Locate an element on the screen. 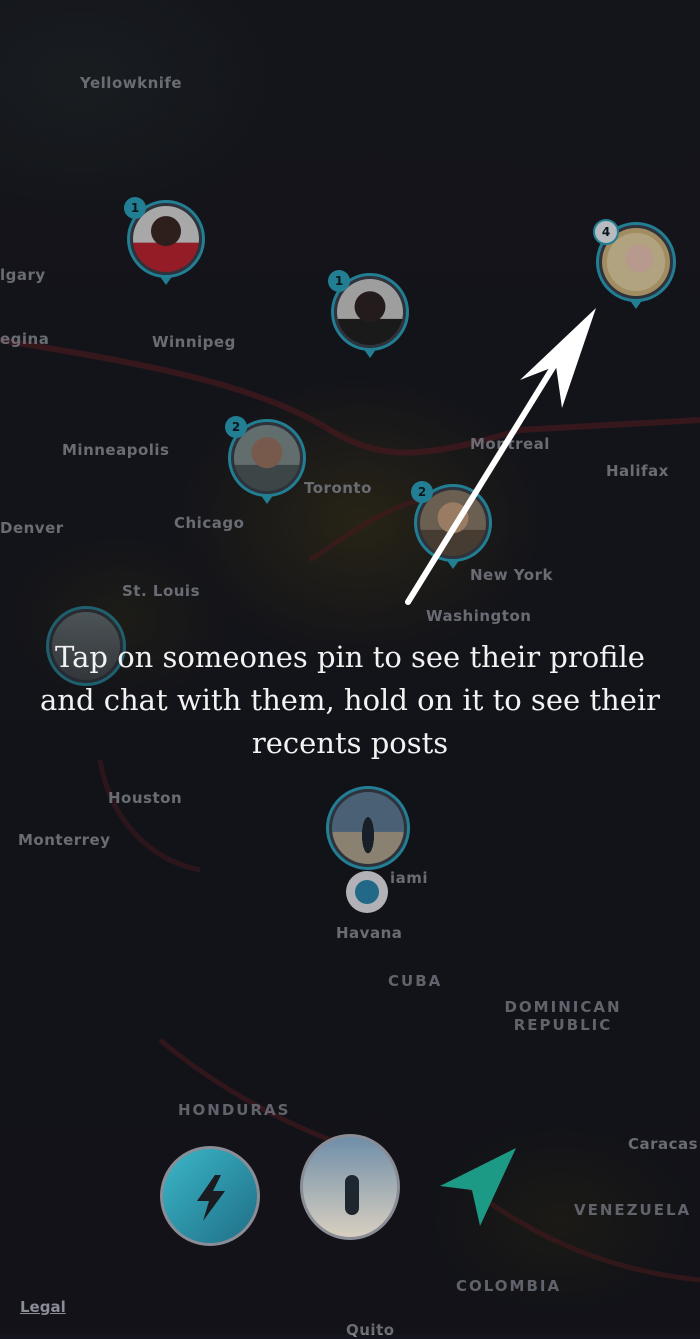 The image size is (700, 1339). user-photo is located at coordinates (352, 1195).